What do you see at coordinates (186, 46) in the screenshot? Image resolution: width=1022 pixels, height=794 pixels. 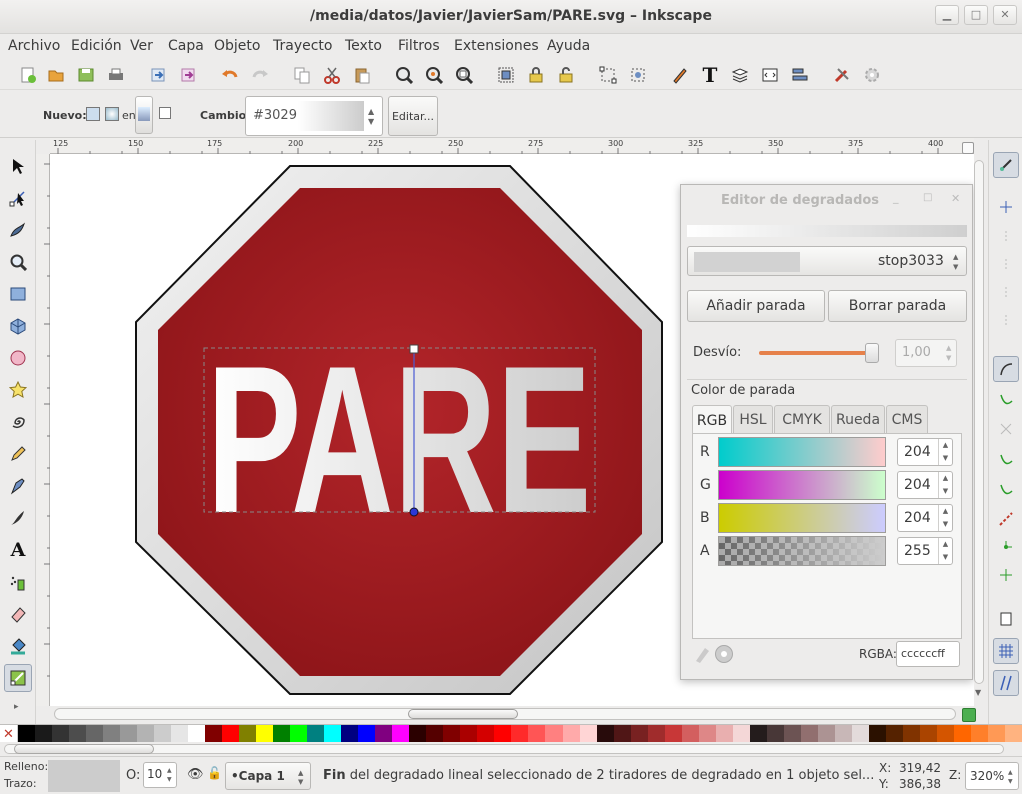 I see `menu-capa: Capa` at bounding box center [186, 46].